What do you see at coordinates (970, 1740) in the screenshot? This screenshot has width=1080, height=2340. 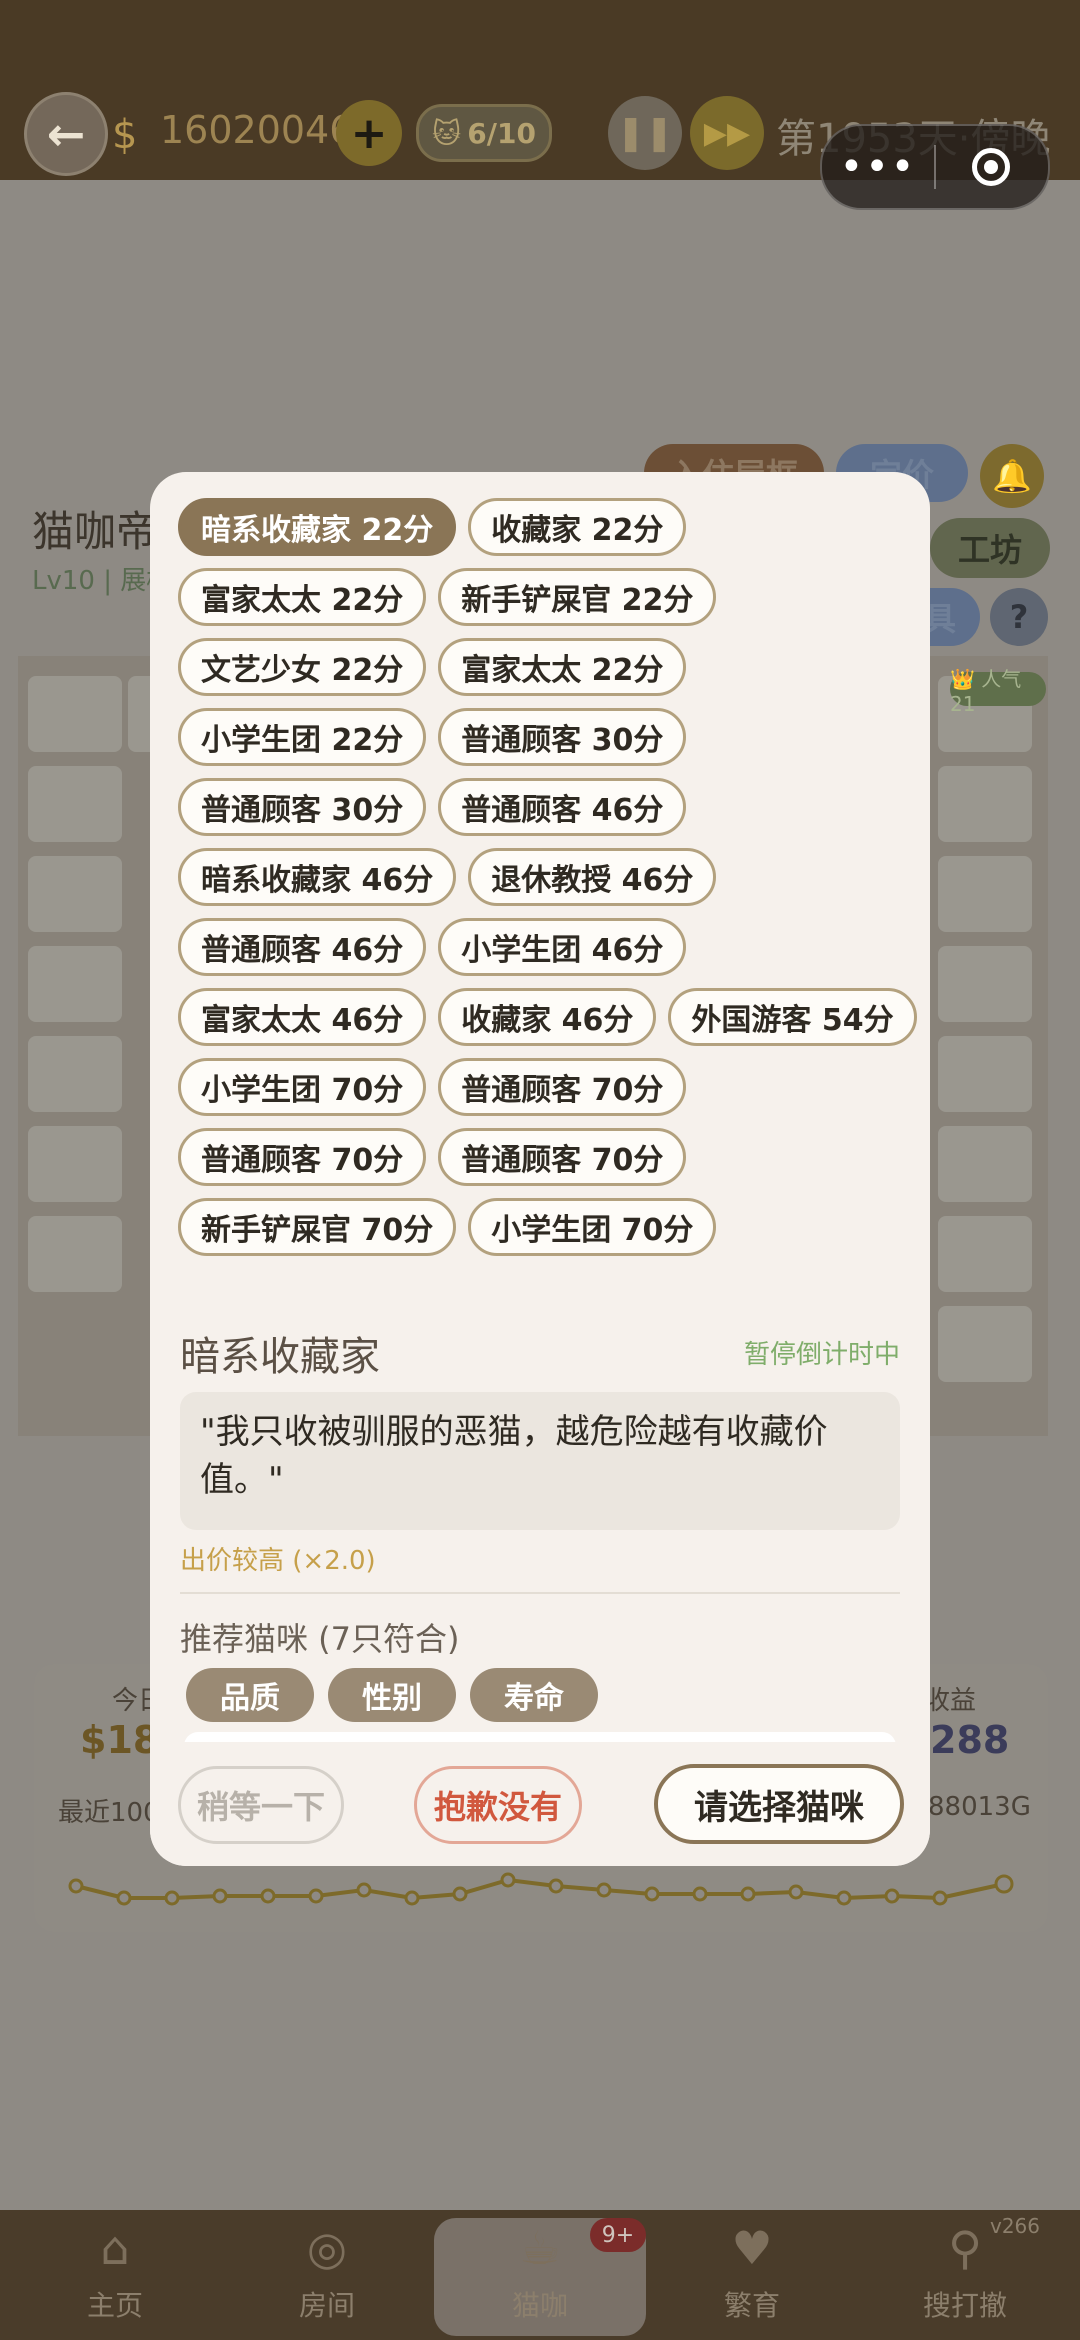 I see `earnings-value: 288` at bounding box center [970, 1740].